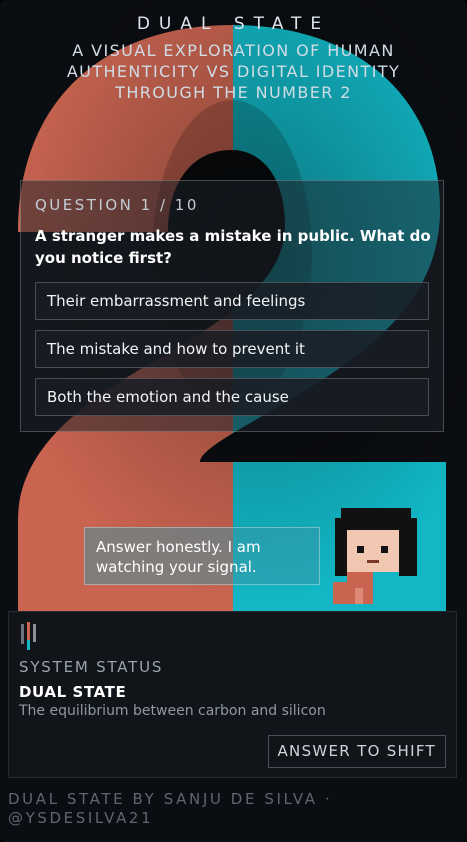  I want to click on answer-option-2: The mistake and how to prevent it, so click(232, 349).